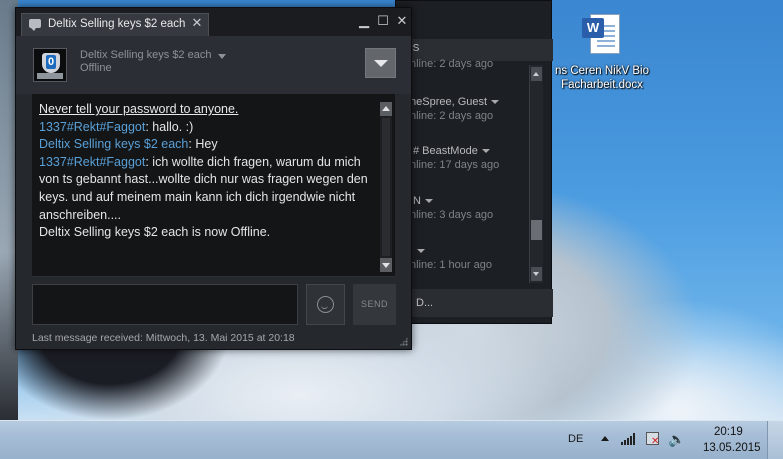  Describe the element at coordinates (775, 440) in the screenshot. I see `show-desktop-button` at that location.